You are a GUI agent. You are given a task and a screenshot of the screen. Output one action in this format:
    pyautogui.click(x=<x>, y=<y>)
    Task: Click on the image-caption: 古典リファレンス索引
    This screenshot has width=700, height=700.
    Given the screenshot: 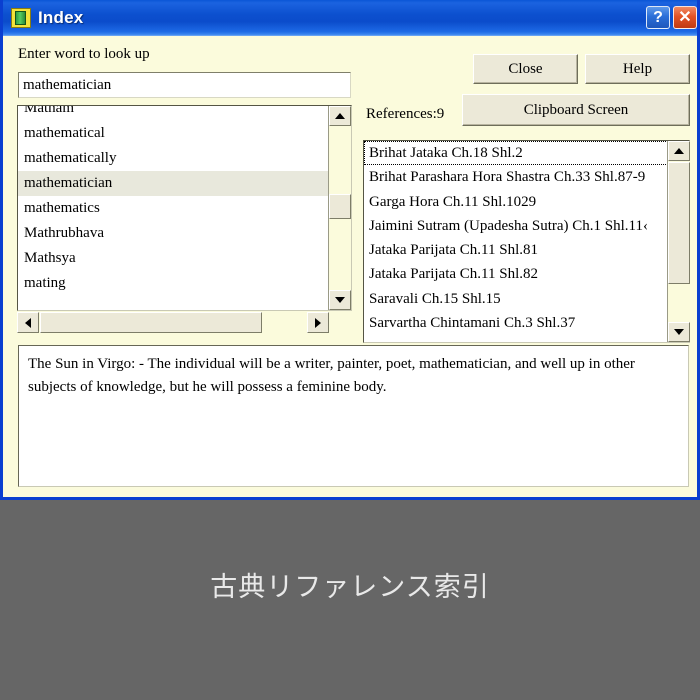 What is the action you would take?
    pyautogui.click(x=350, y=587)
    